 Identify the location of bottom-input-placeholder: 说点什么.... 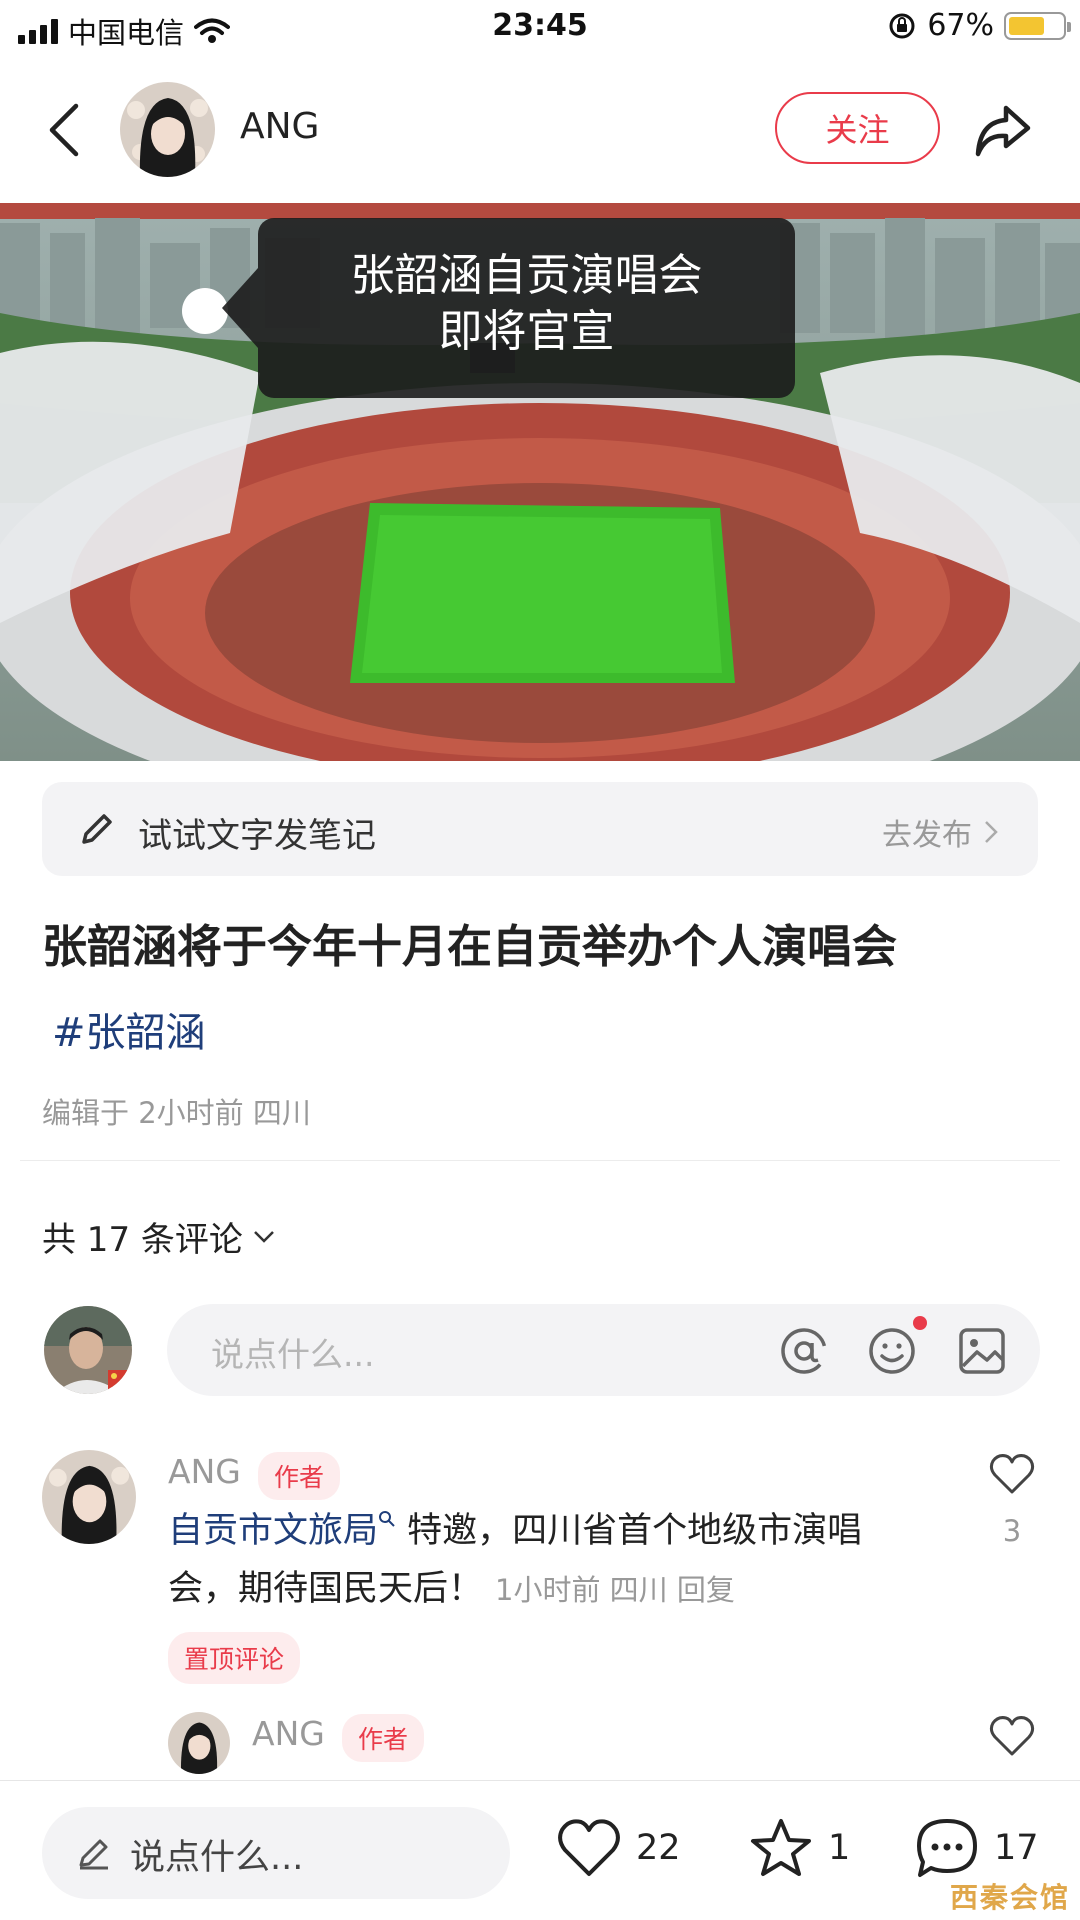
(217, 1858).